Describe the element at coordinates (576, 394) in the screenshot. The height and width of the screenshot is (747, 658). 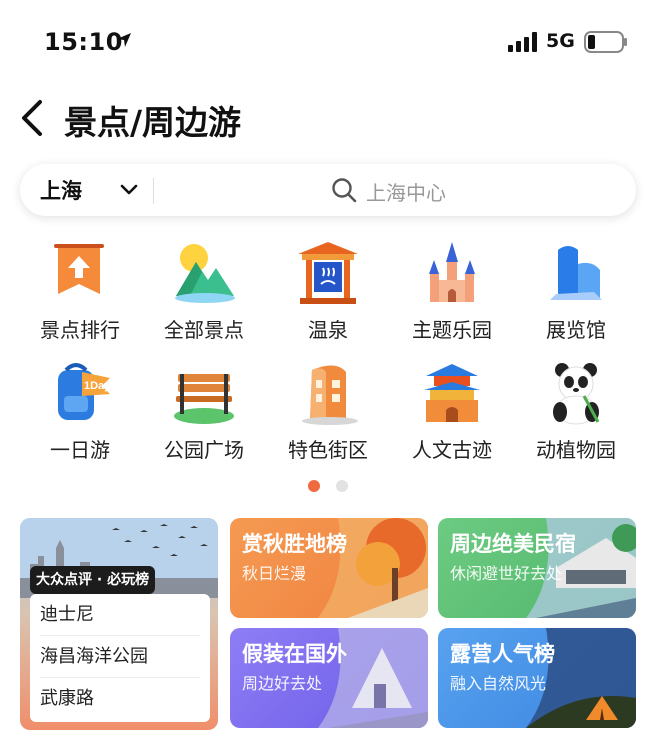
I see `panda-icon` at that location.